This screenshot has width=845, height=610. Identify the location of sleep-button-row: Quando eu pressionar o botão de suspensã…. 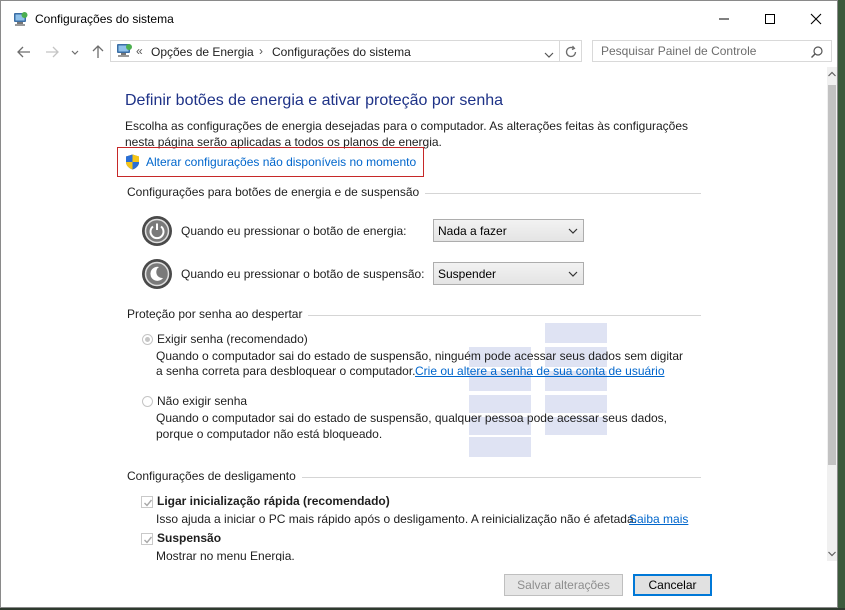
(371, 274).